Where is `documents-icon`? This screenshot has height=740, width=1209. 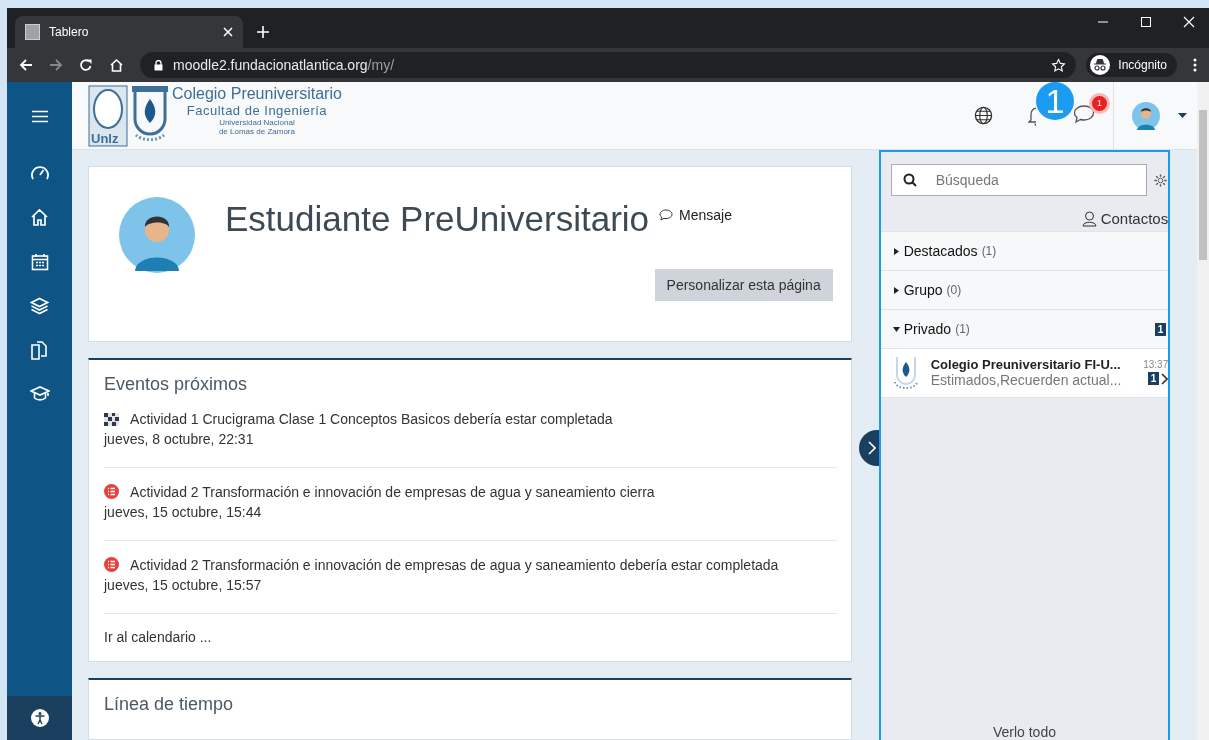 documents-icon is located at coordinates (39, 350).